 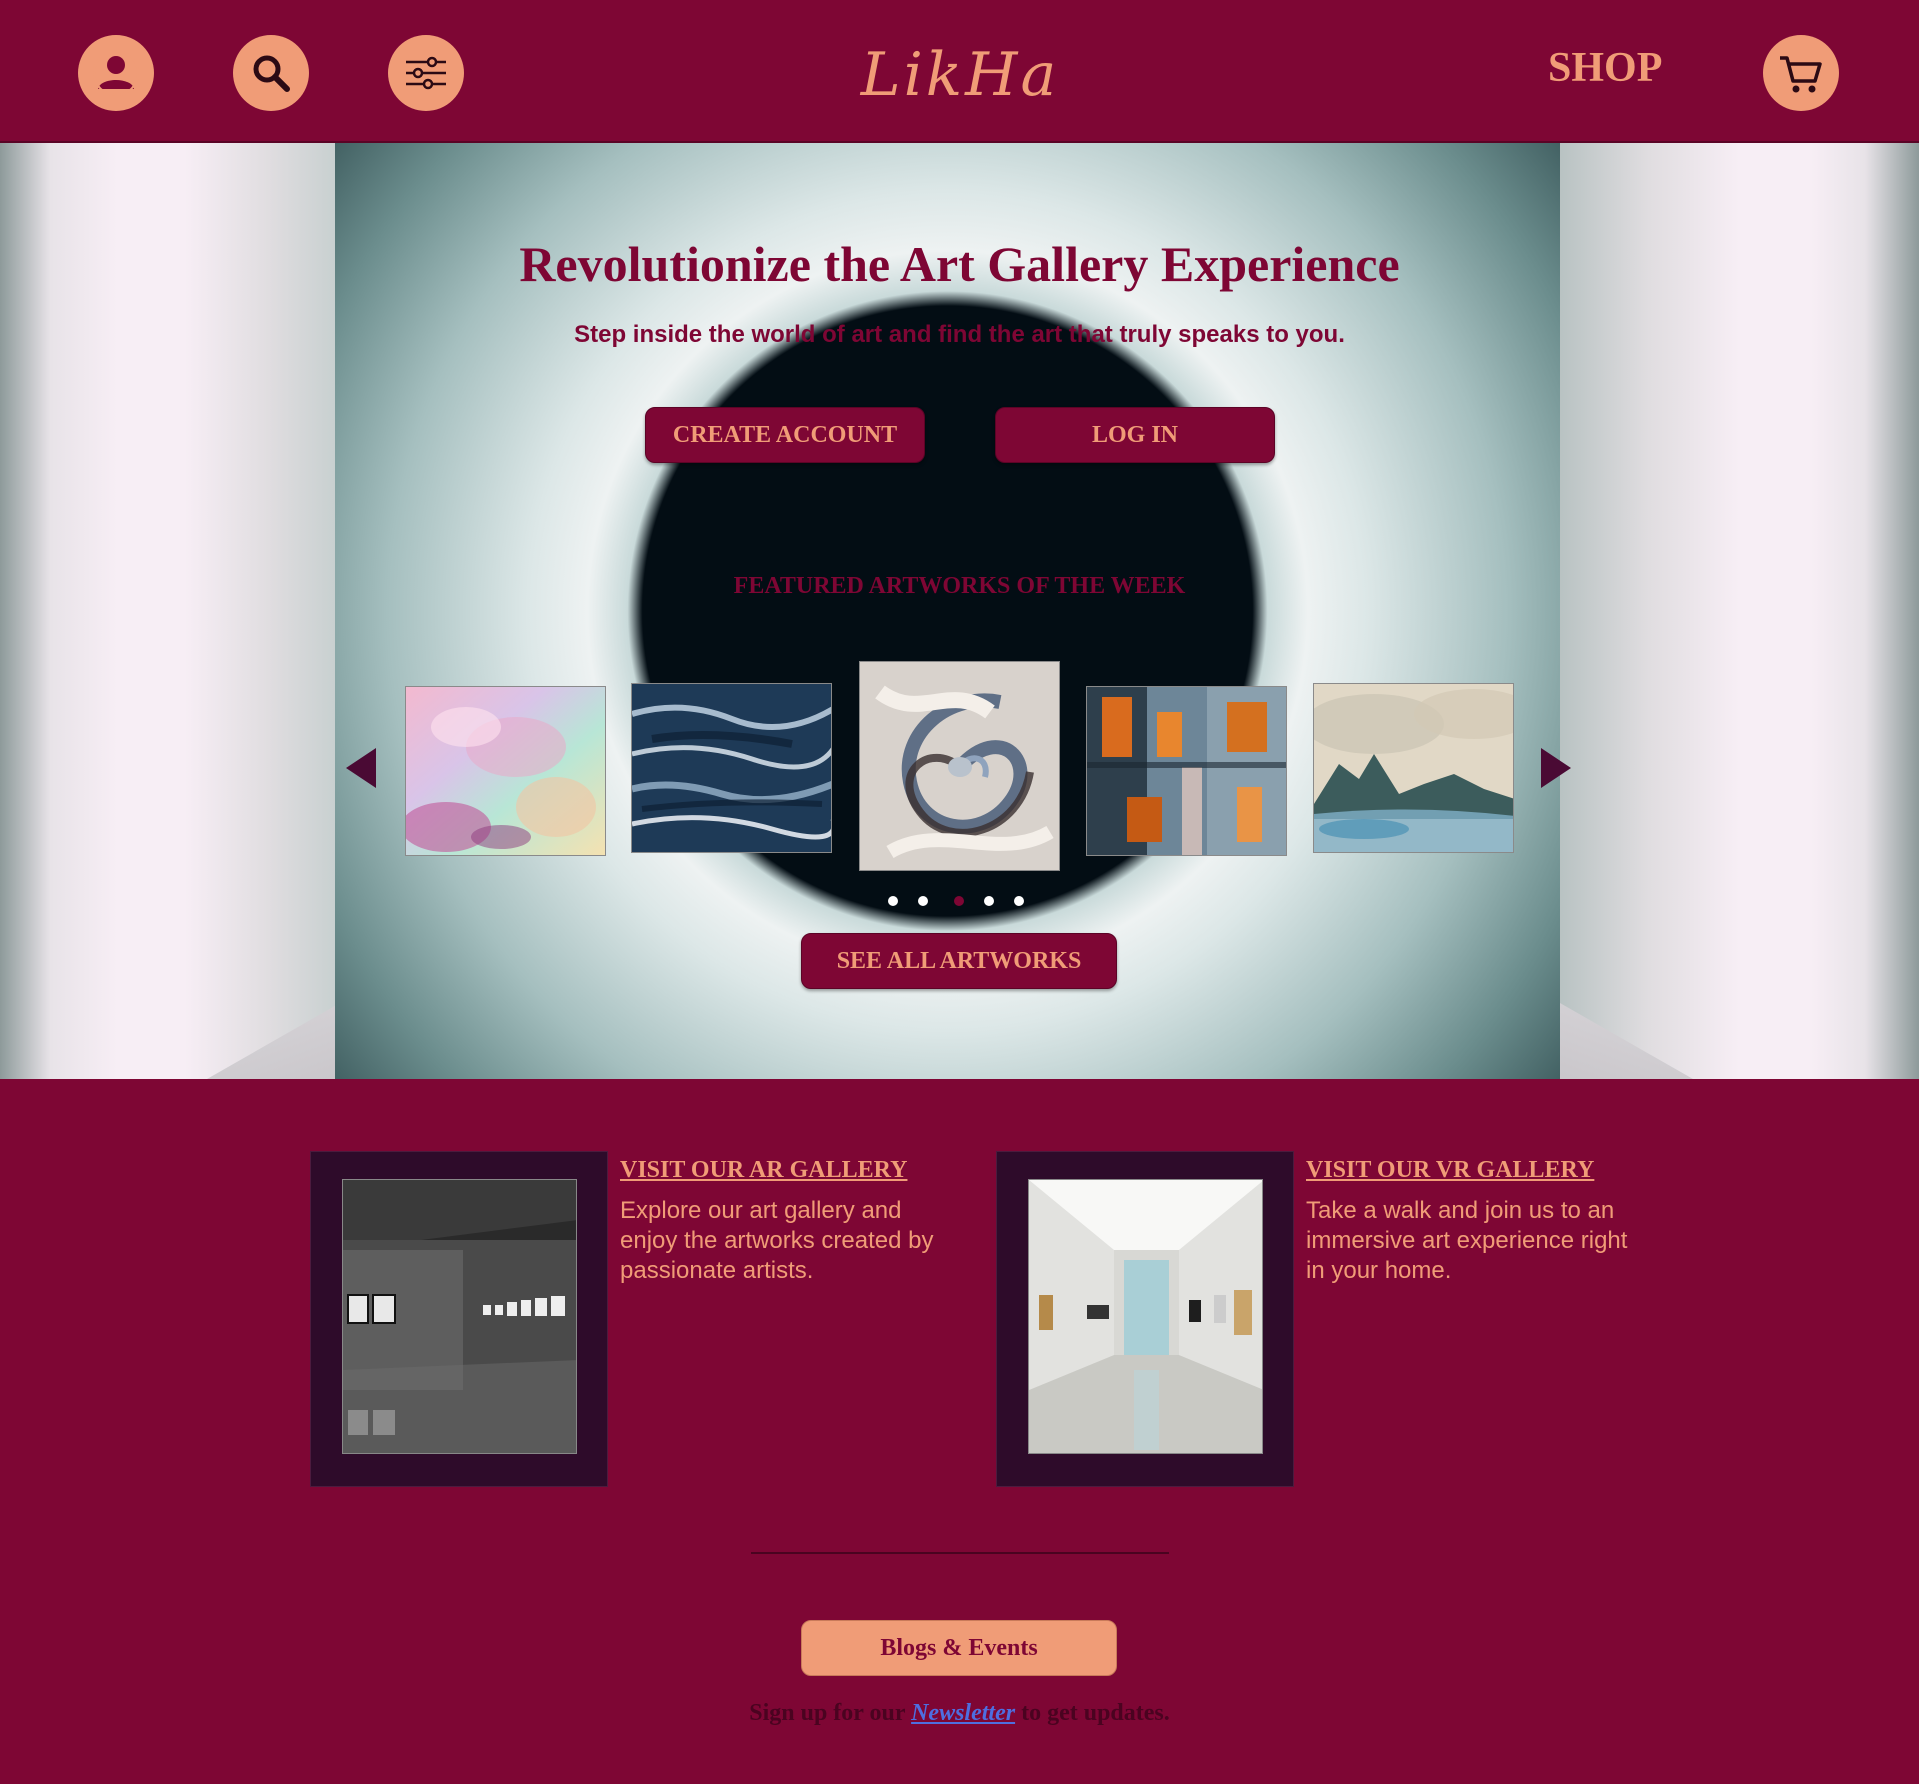 What do you see at coordinates (959, 901) in the screenshot?
I see `carousel-dot-active` at bounding box center [959, 901].